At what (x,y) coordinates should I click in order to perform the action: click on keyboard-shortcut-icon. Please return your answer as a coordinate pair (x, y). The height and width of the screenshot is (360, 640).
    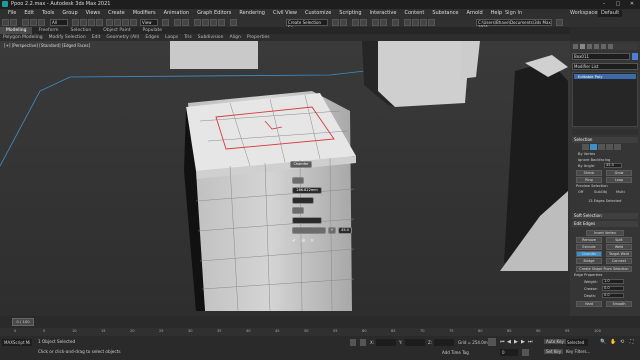
    Looking at the image, I should click on (185, 22).